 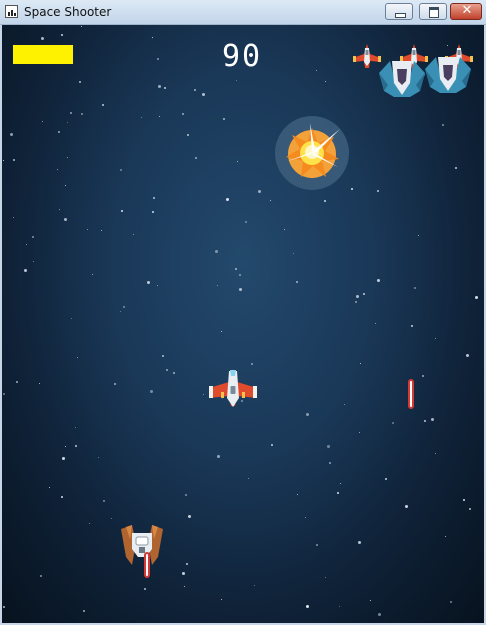 I want to click on laser-icon, so click(x=411, y=394).